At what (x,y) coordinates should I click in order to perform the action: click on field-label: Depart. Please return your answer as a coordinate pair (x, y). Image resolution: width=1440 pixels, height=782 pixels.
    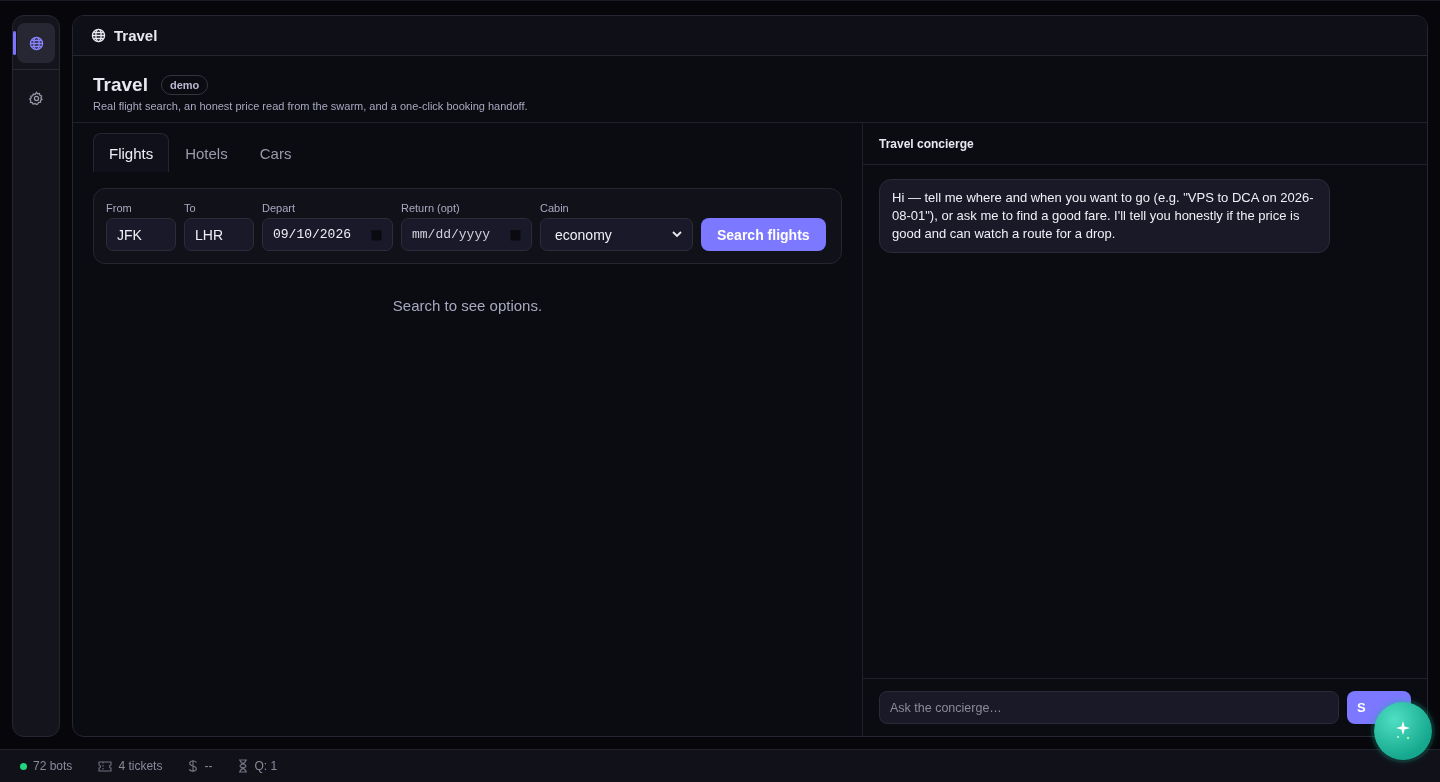
    Looking at the image, I should click on (279, 208).